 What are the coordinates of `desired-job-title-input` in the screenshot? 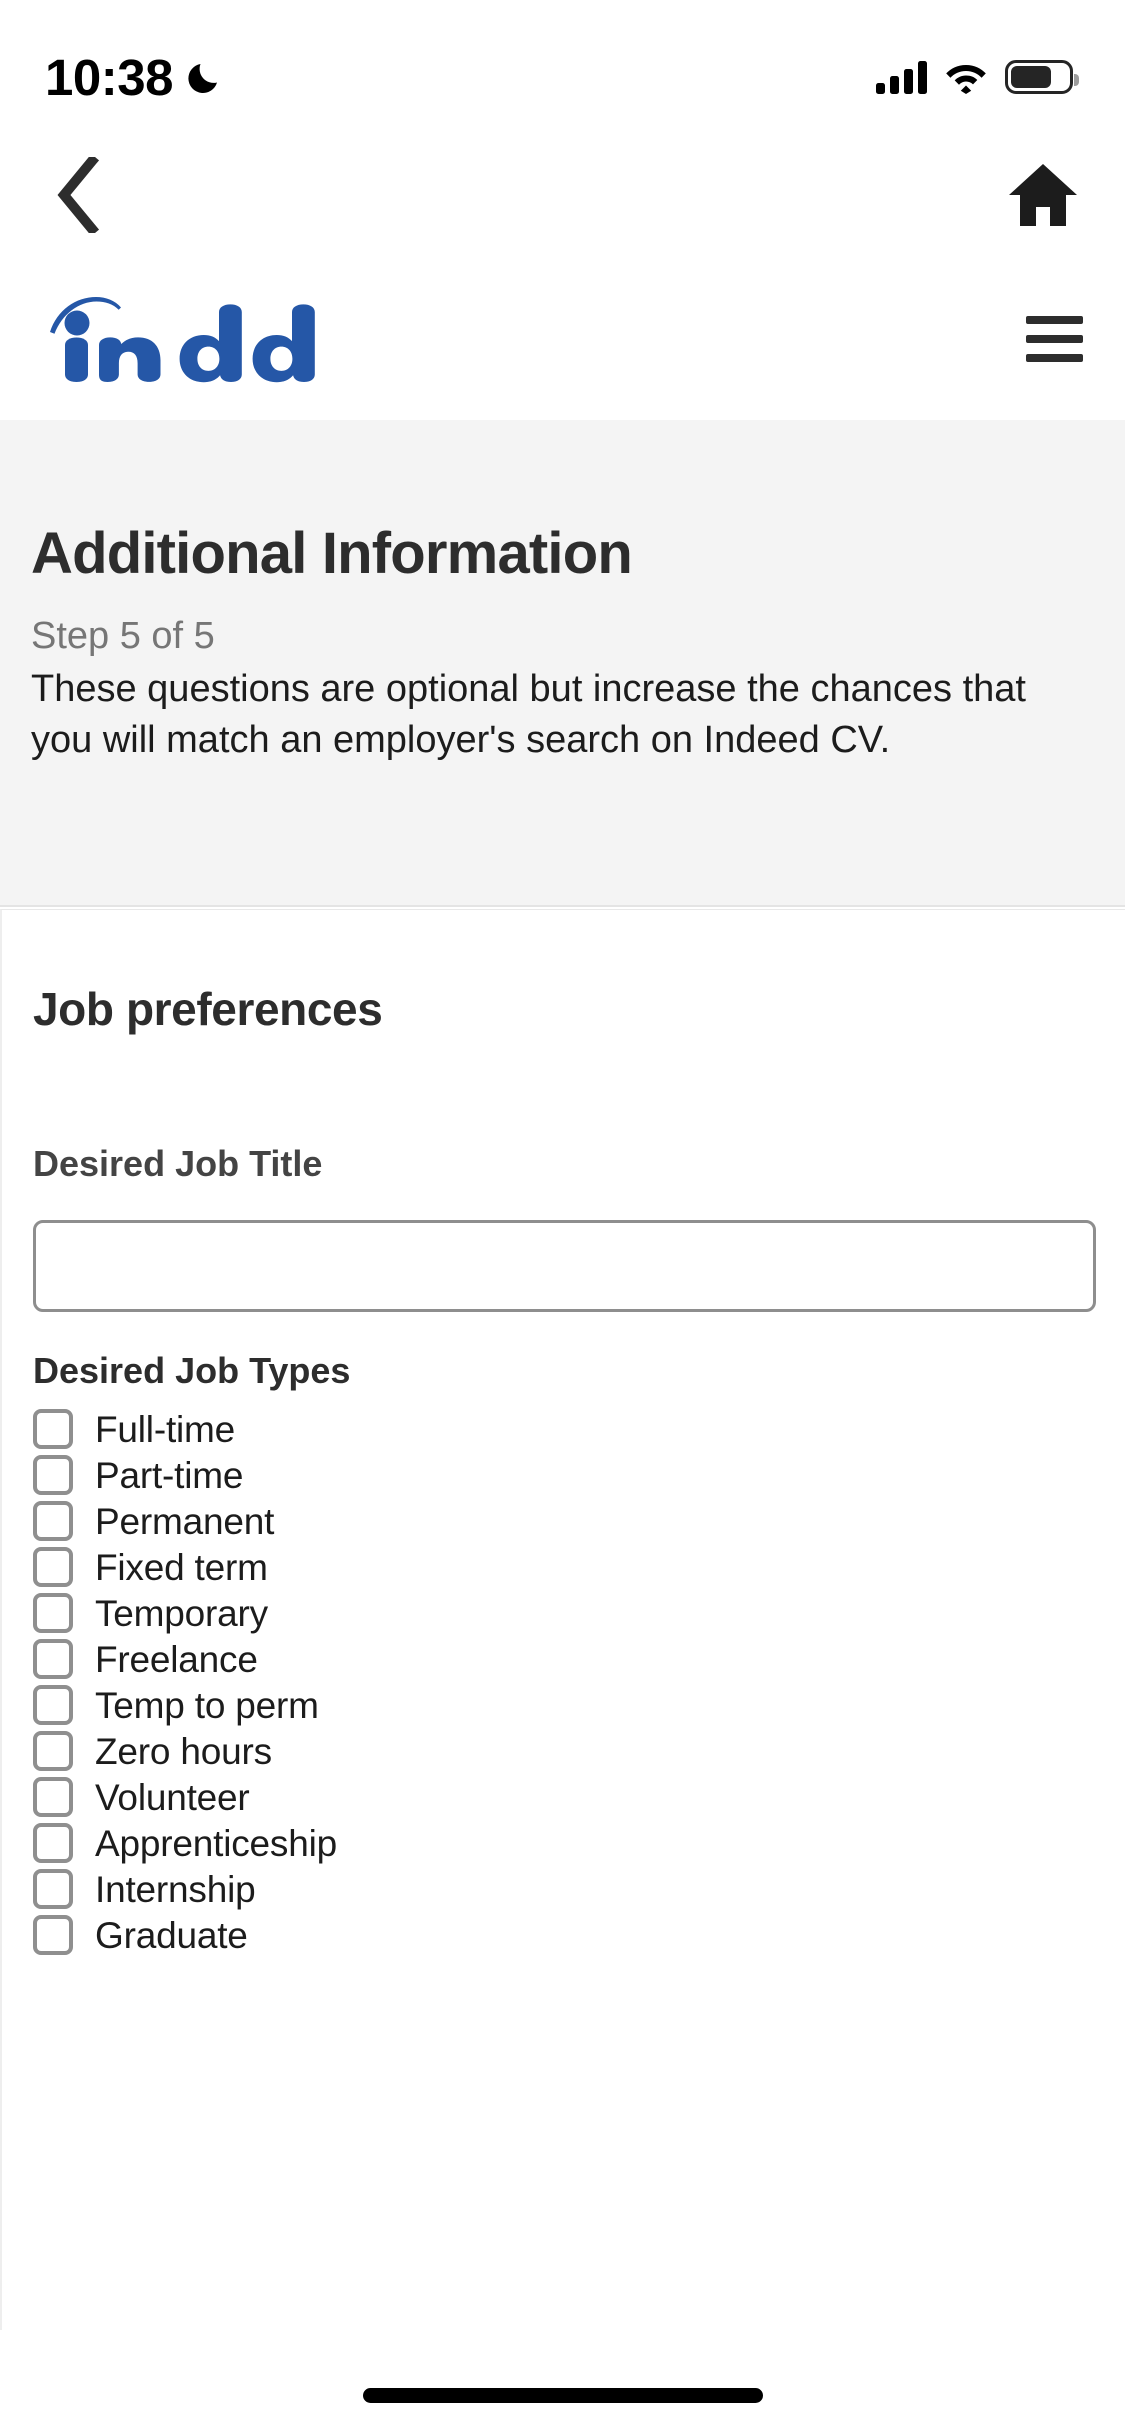 It's located at (564, 1266).